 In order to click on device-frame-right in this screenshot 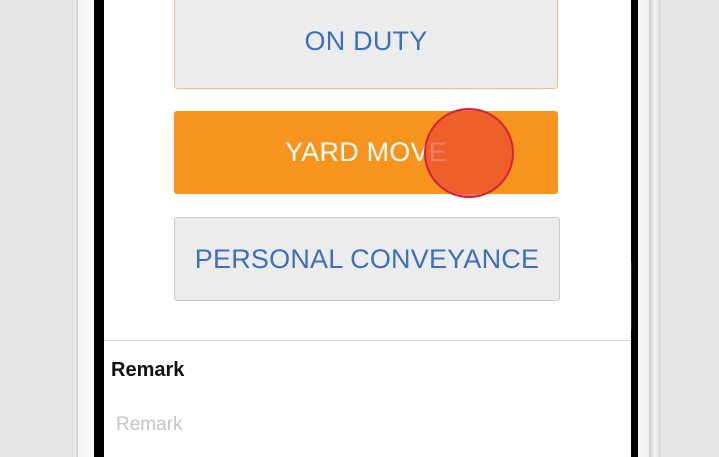, I will do `click(655, 228)`.